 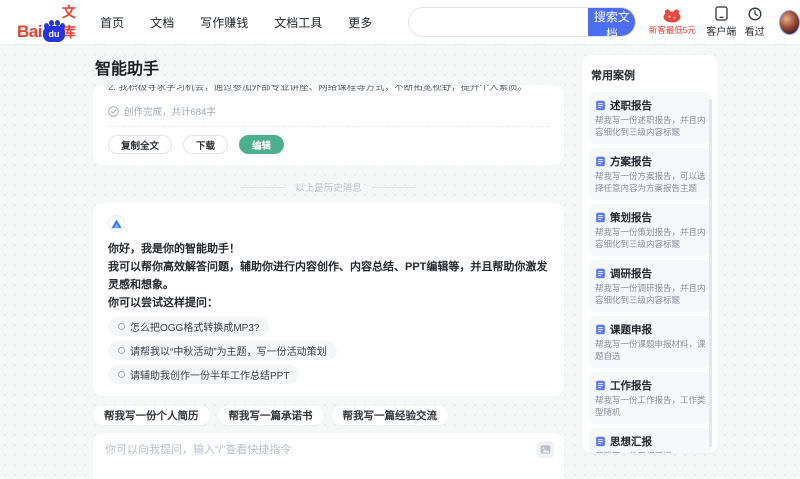 I want to click on check-circle-icon, so click(x=113, y=111).